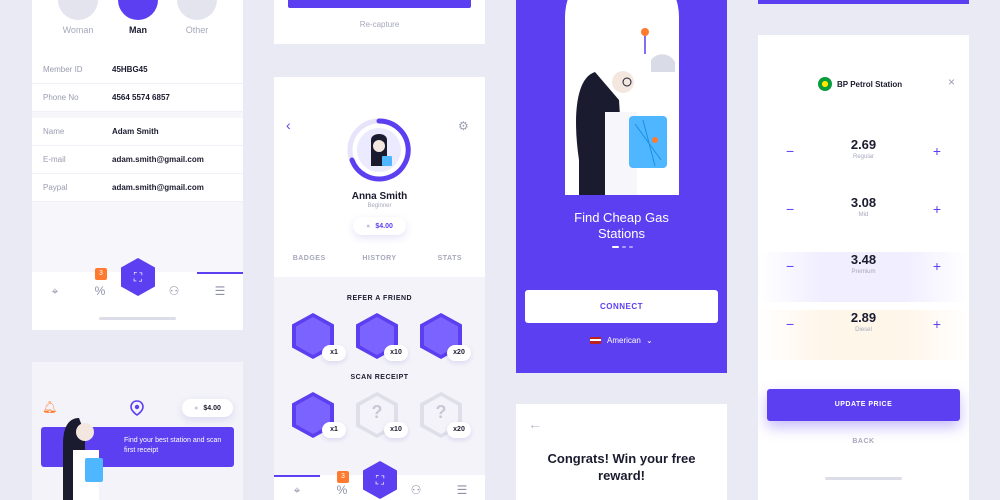 The image size is (1000, 500). Describe the element at coordinates (621, 467) in the screenshot. I see `reward-title: Congrats! Win your free reward!` at that location.